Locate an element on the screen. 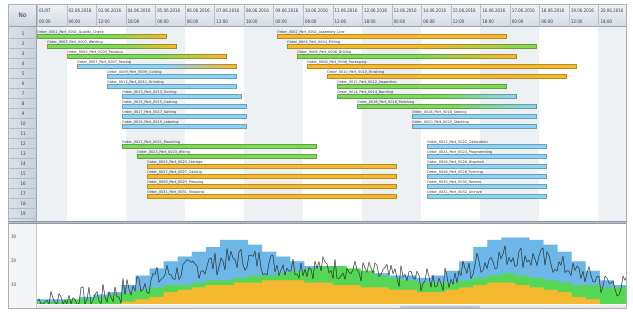  task-bar: Order_0002_Part_0002_Assembly_Line is located at coordinates (392, 35).